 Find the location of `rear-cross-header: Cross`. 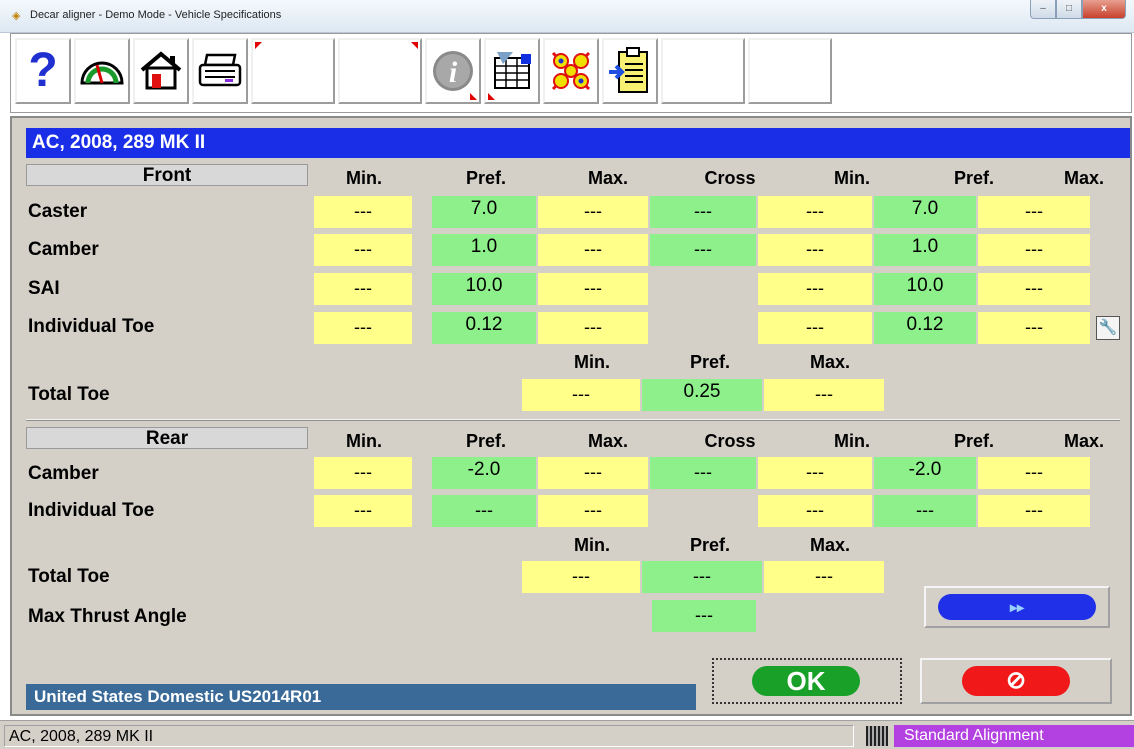

rear-cross-header: Cross is located at coordinates (730, 441).